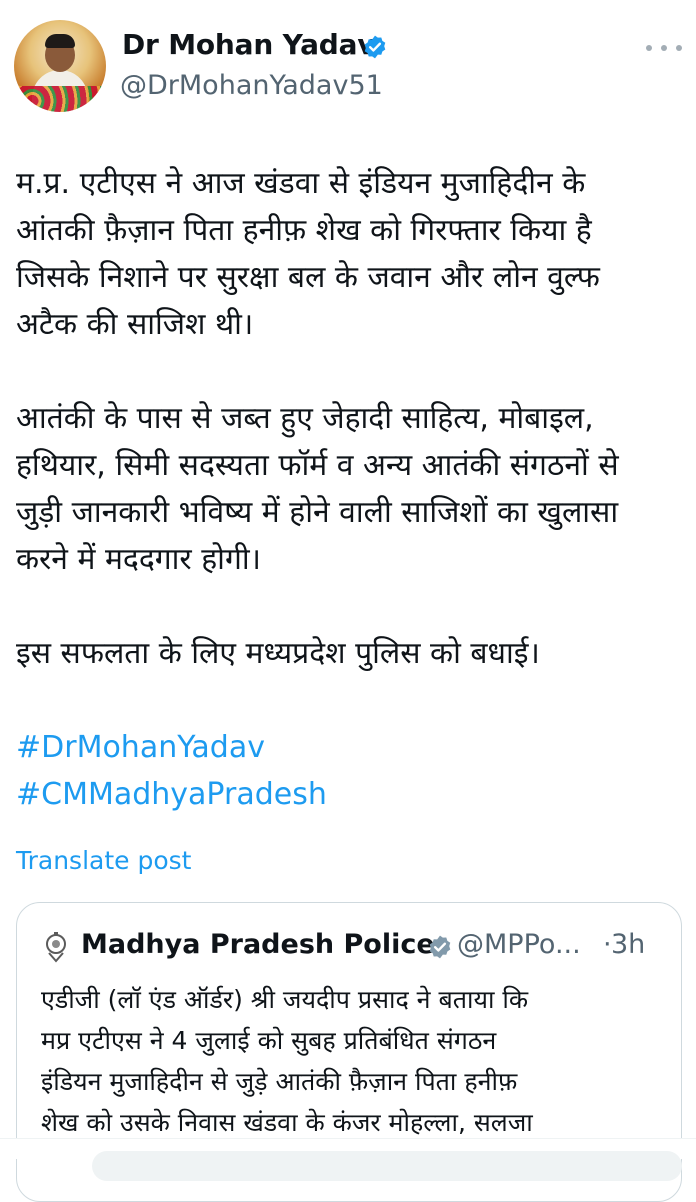 The height and width of the screenshot is (1202, 696). I want to click on tweet-line: करने में मददगार होगी।, so click(138, 559).